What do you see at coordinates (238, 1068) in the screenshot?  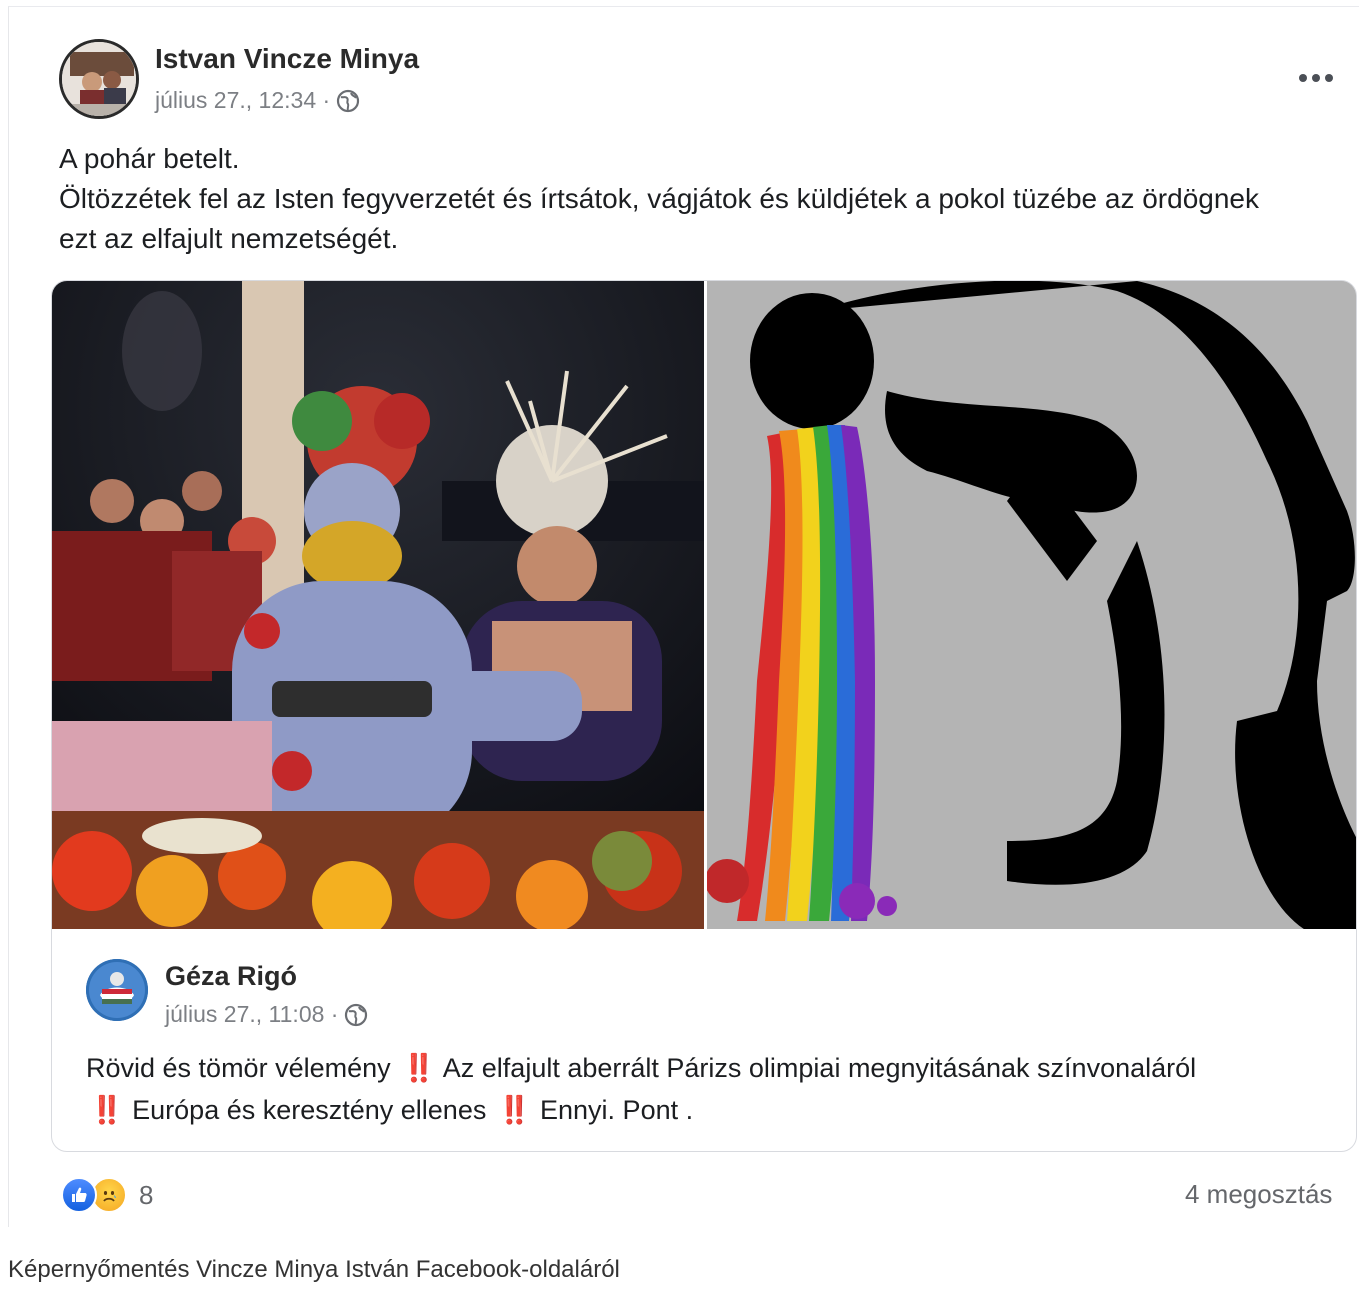 I see `shared-text-segment: Rövid és tömör vélemény` at bounding box center [238, 1068].